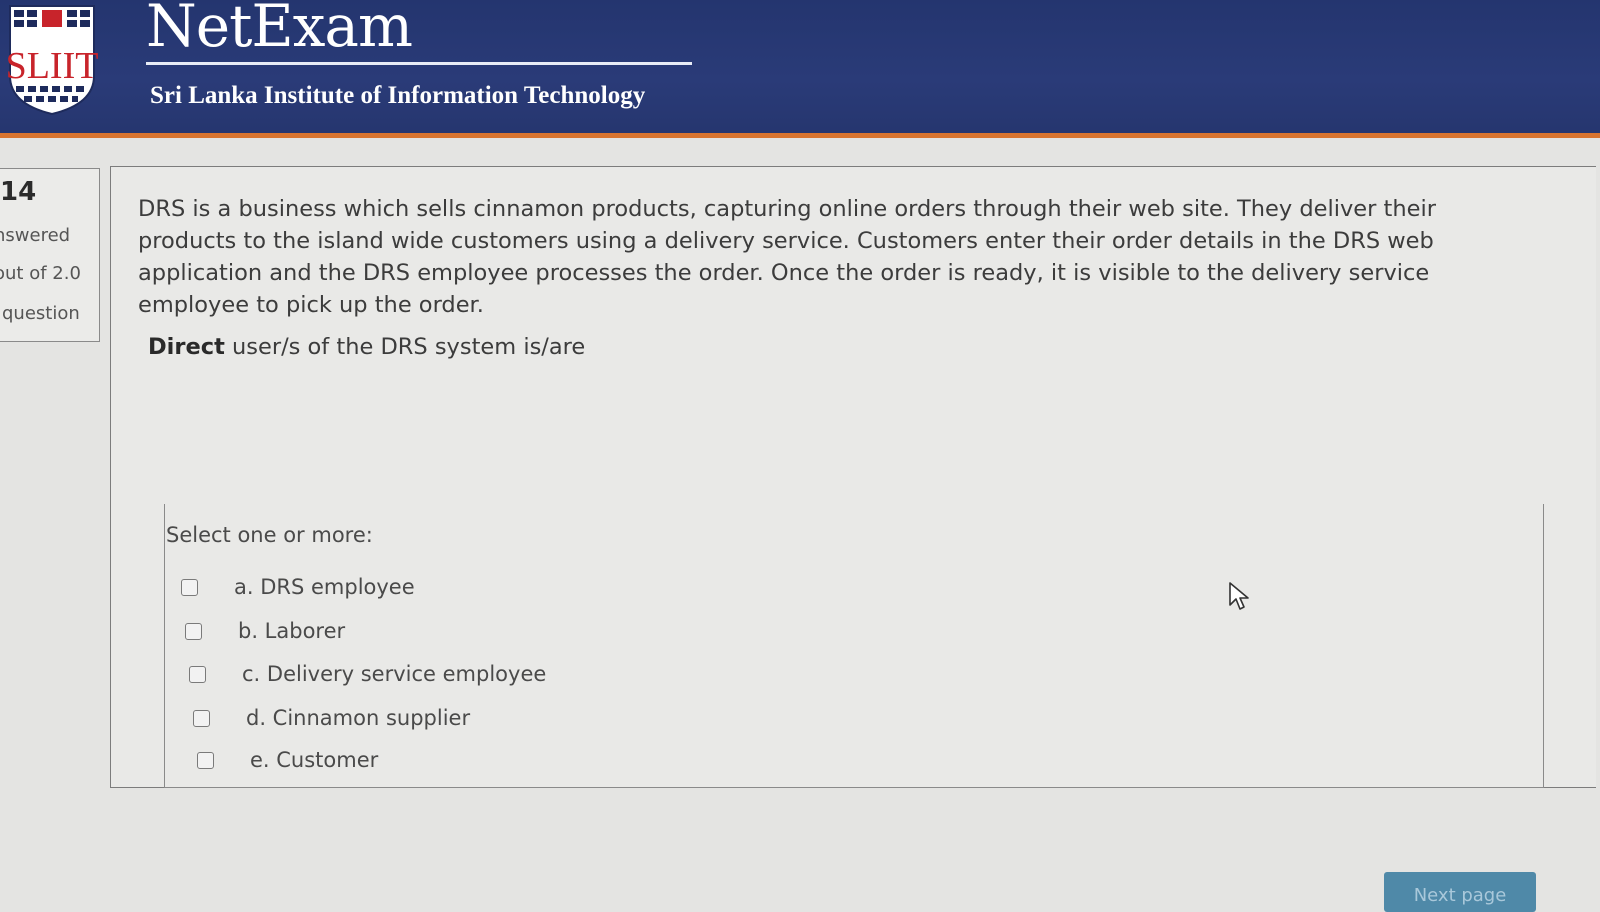 The width and height of the screenshot is (1600, 912). I want to click on checkbox-option-e, so click(205, 760).